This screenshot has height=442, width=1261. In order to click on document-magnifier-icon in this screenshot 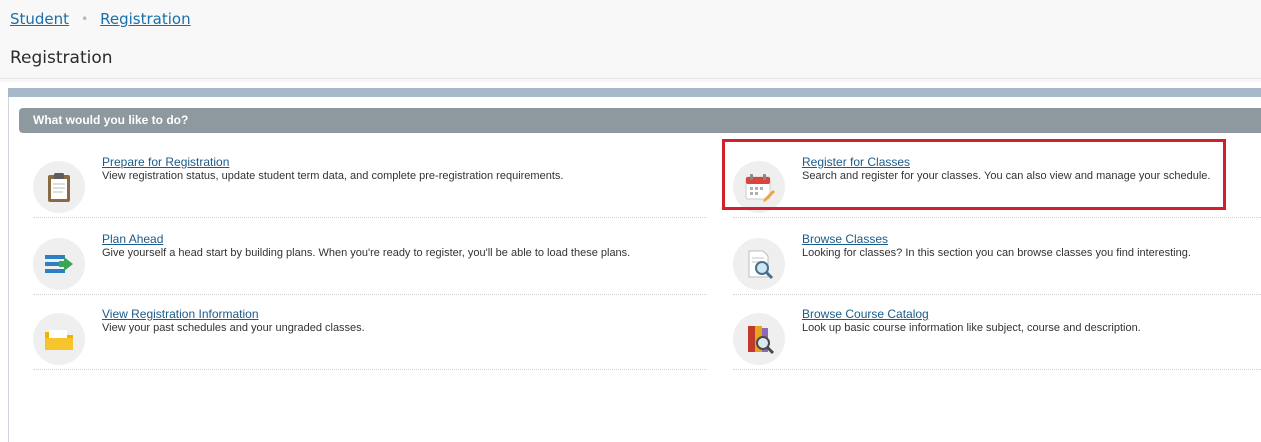, I will do `click(759, 264)`.